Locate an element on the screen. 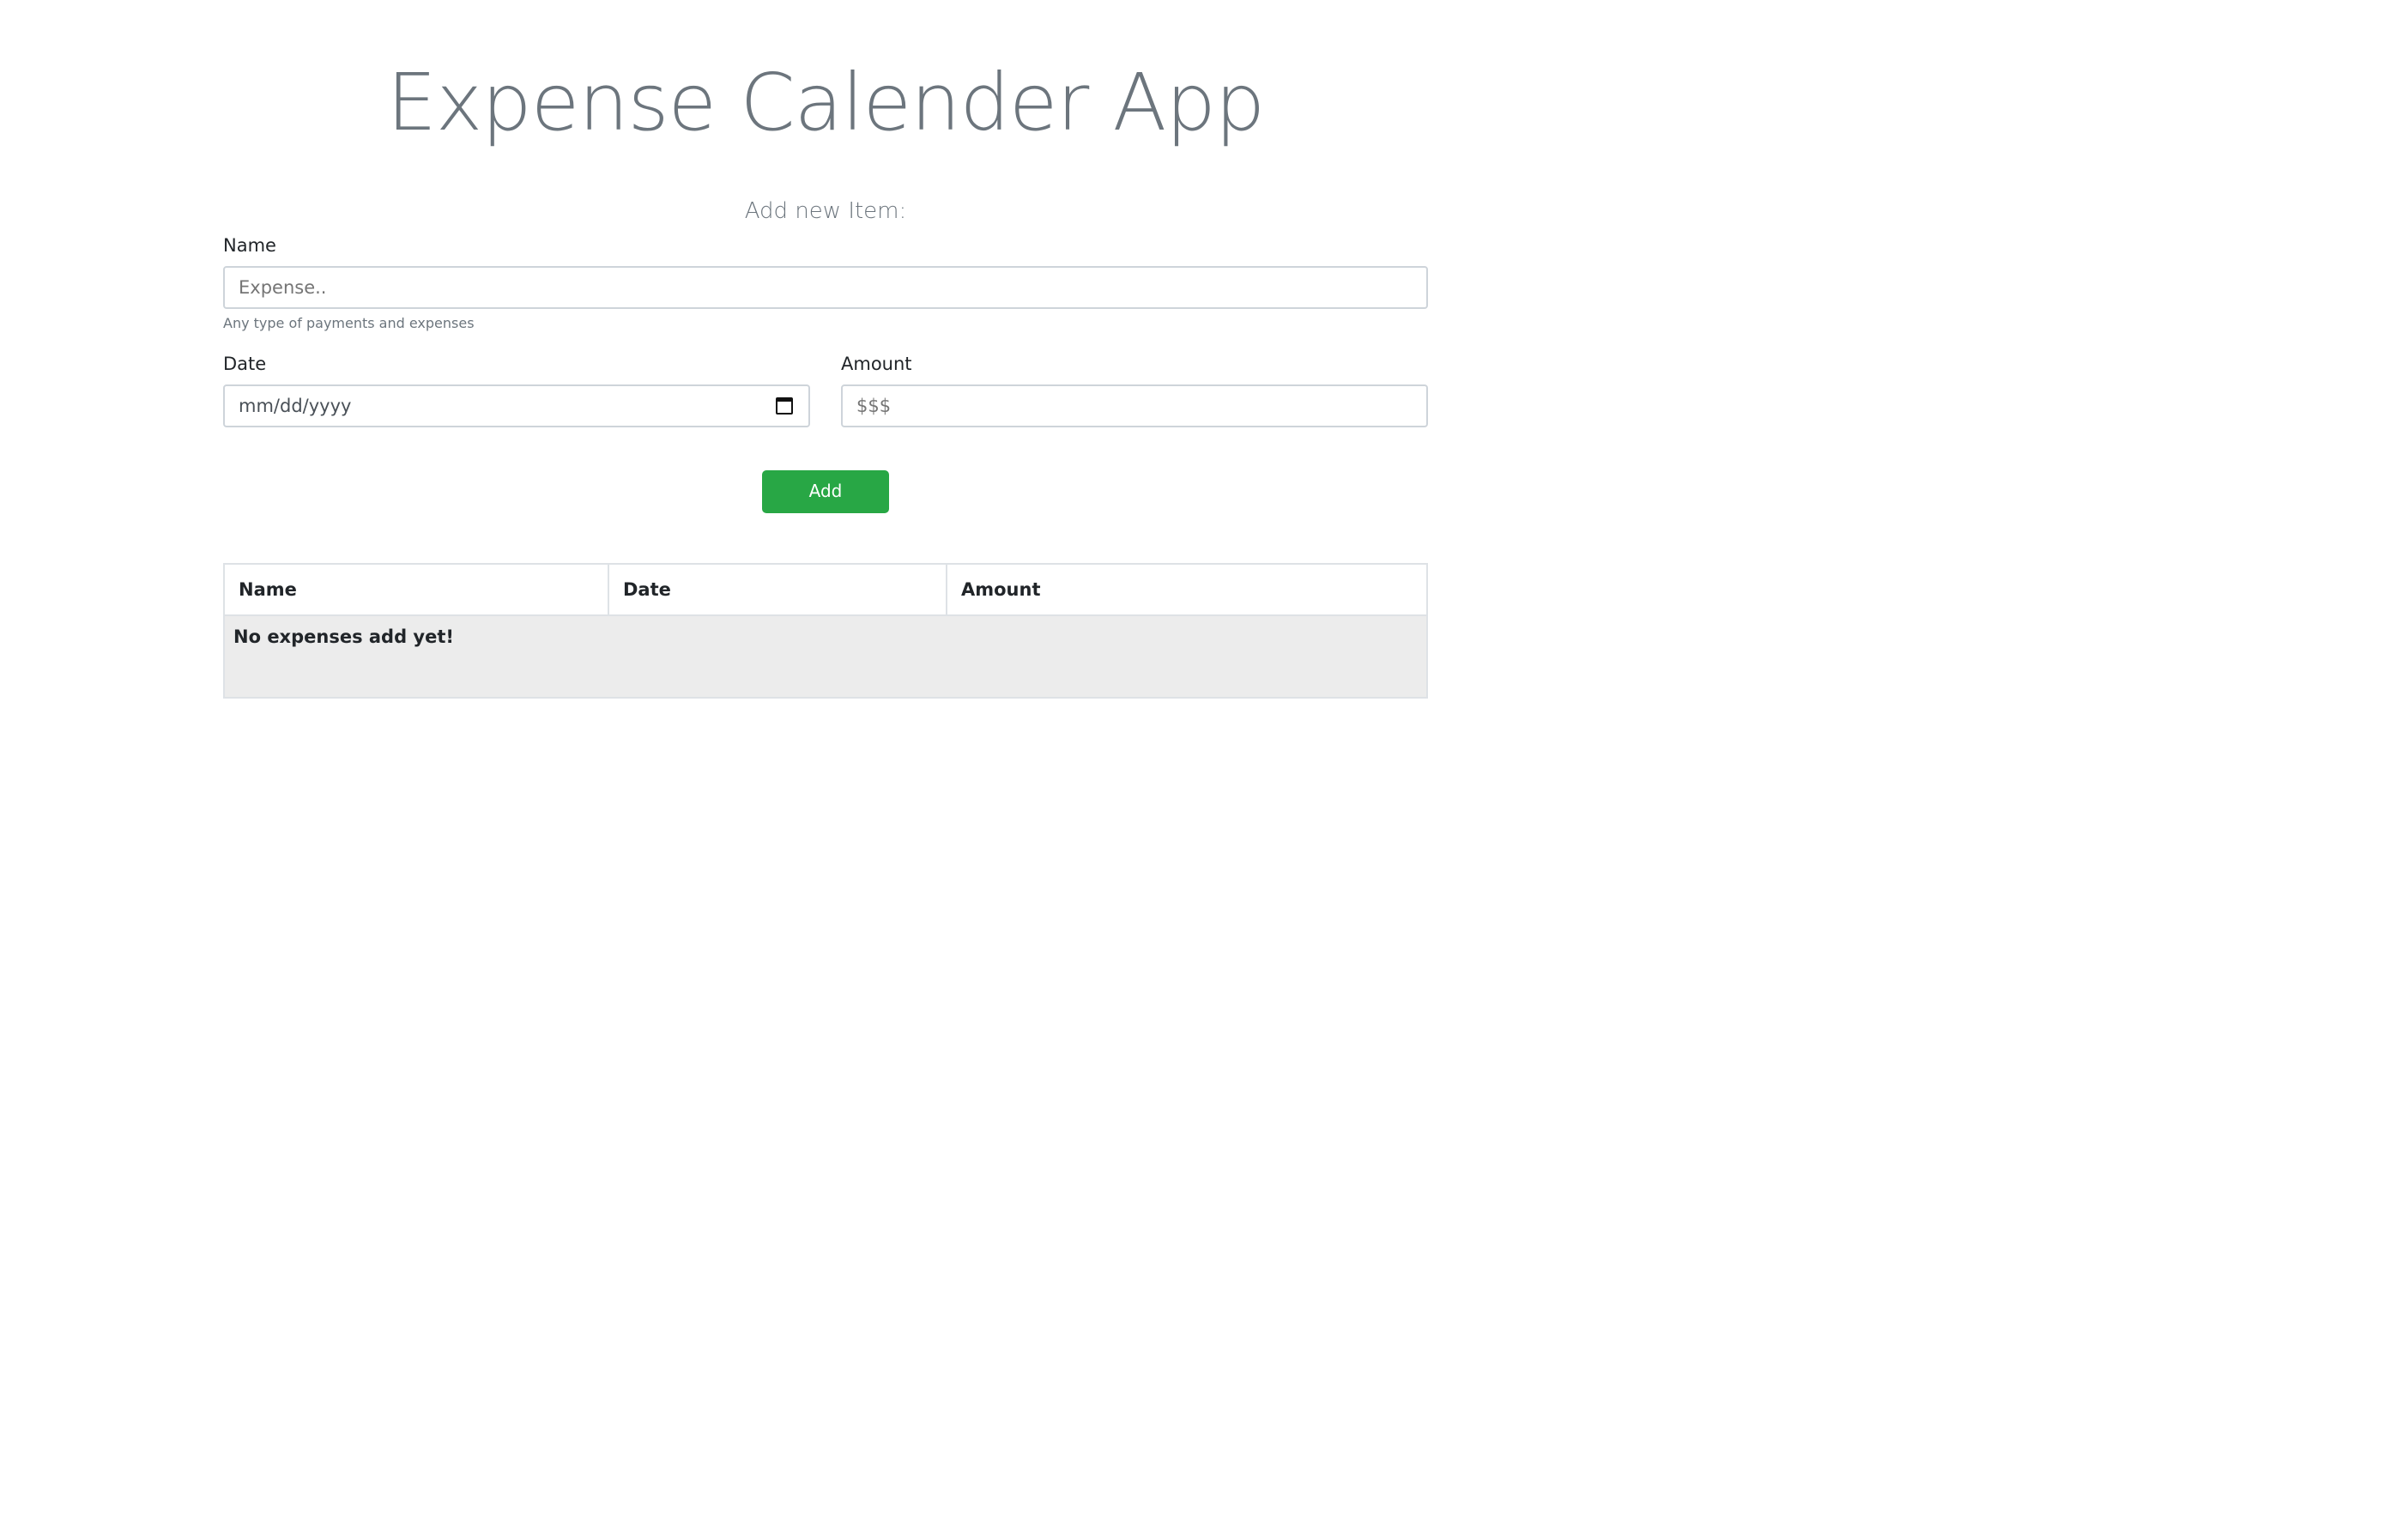  date-placeholder: mm/dd/yyyy is located at coordinates (295, 406).